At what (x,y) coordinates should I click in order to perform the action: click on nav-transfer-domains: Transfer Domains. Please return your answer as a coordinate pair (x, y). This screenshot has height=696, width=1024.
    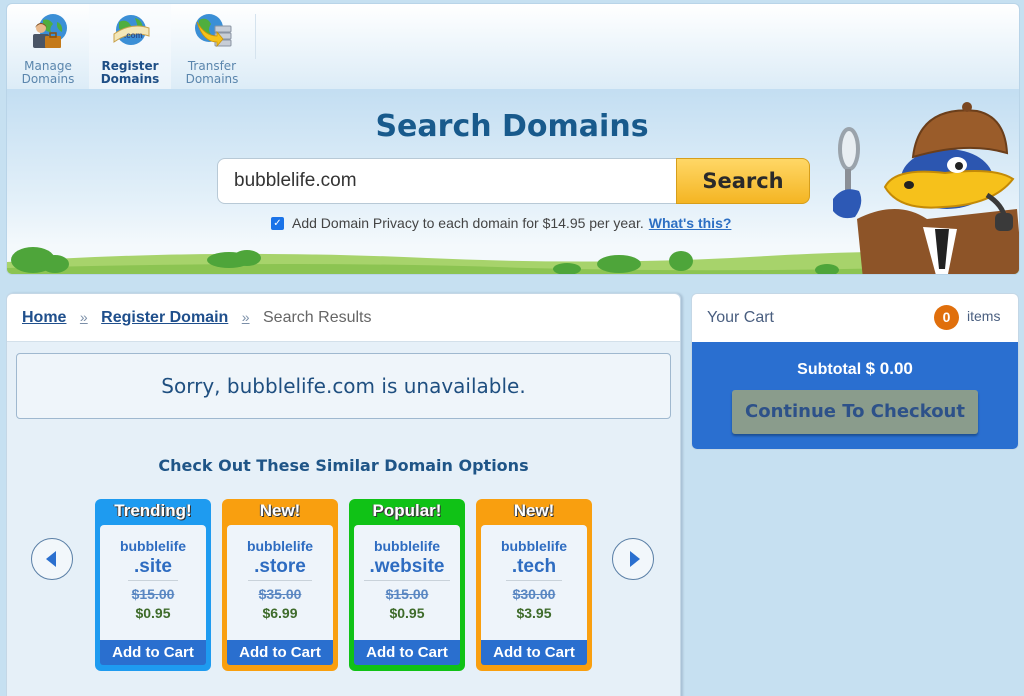
    Looking at the image, I should click on (212, 47).